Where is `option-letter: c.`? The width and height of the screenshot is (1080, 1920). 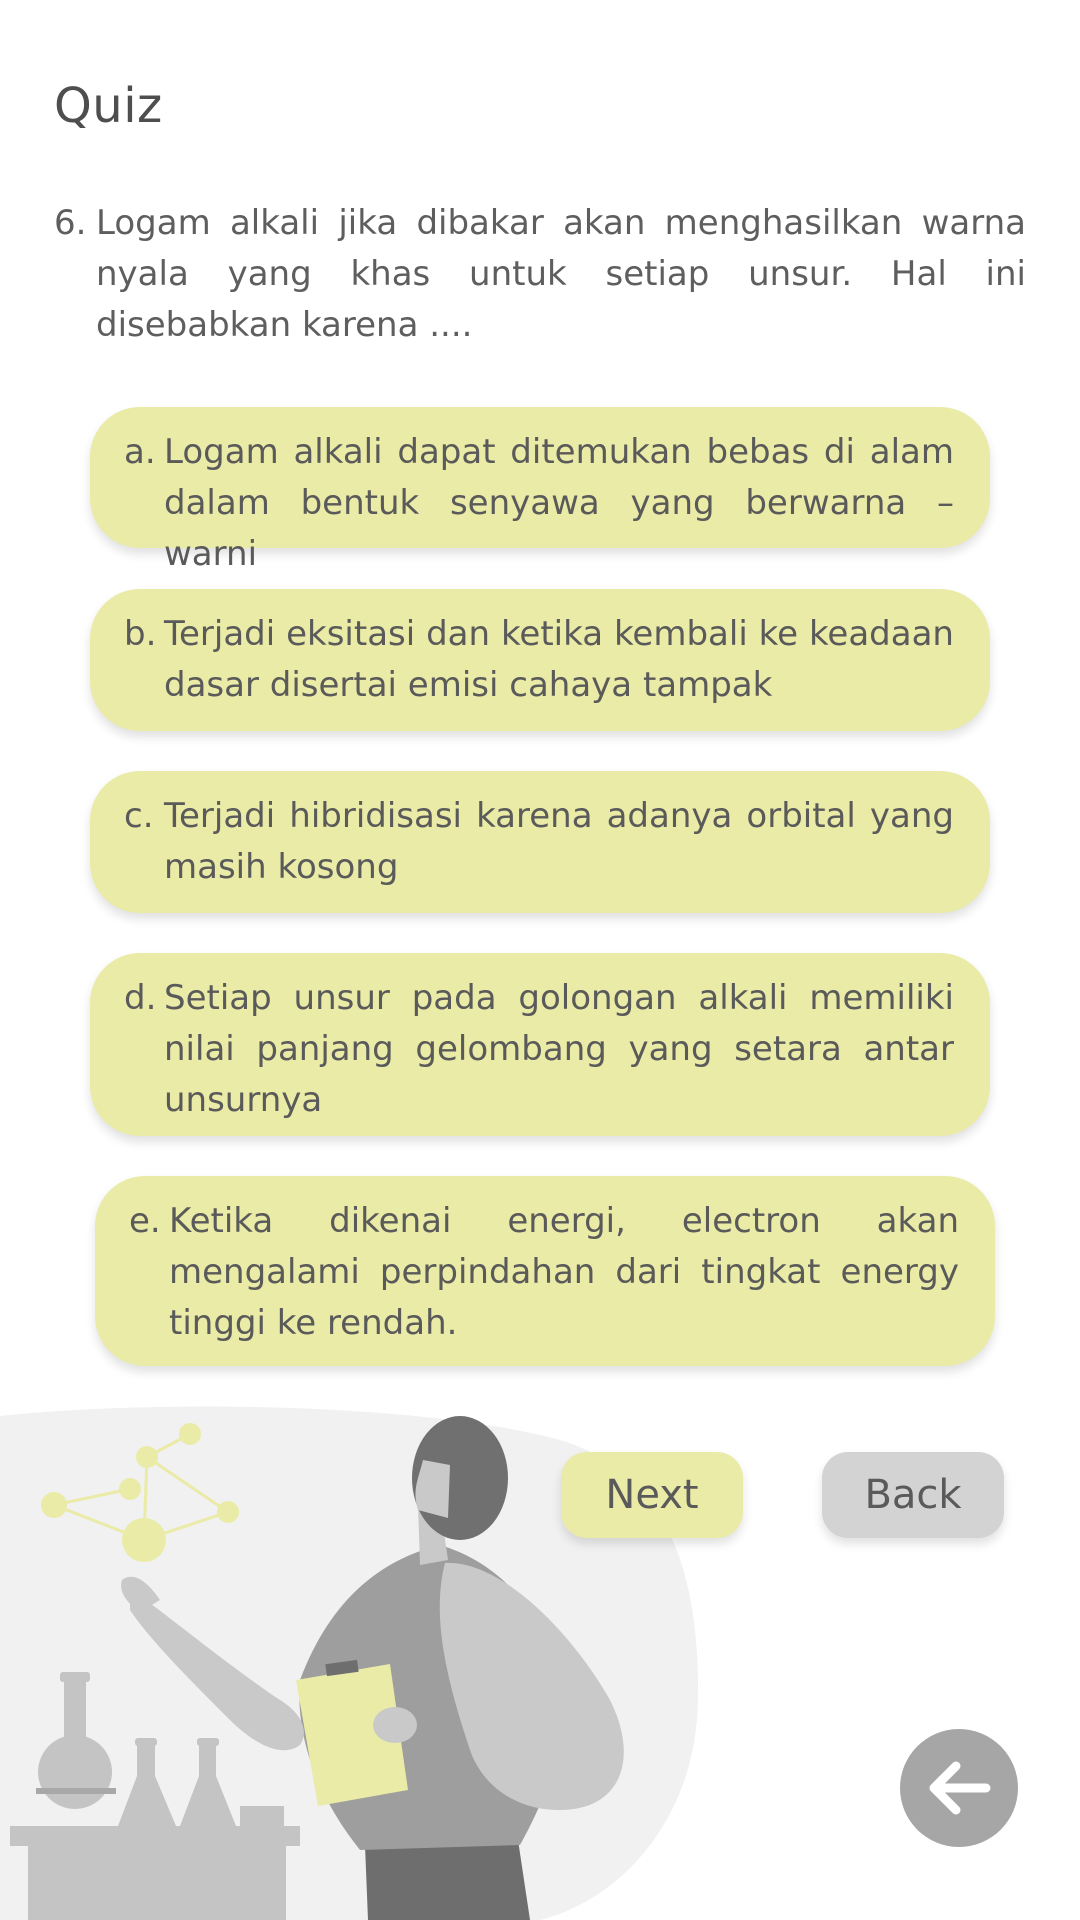
option-letter: c. is located at coordinates (139, 816).